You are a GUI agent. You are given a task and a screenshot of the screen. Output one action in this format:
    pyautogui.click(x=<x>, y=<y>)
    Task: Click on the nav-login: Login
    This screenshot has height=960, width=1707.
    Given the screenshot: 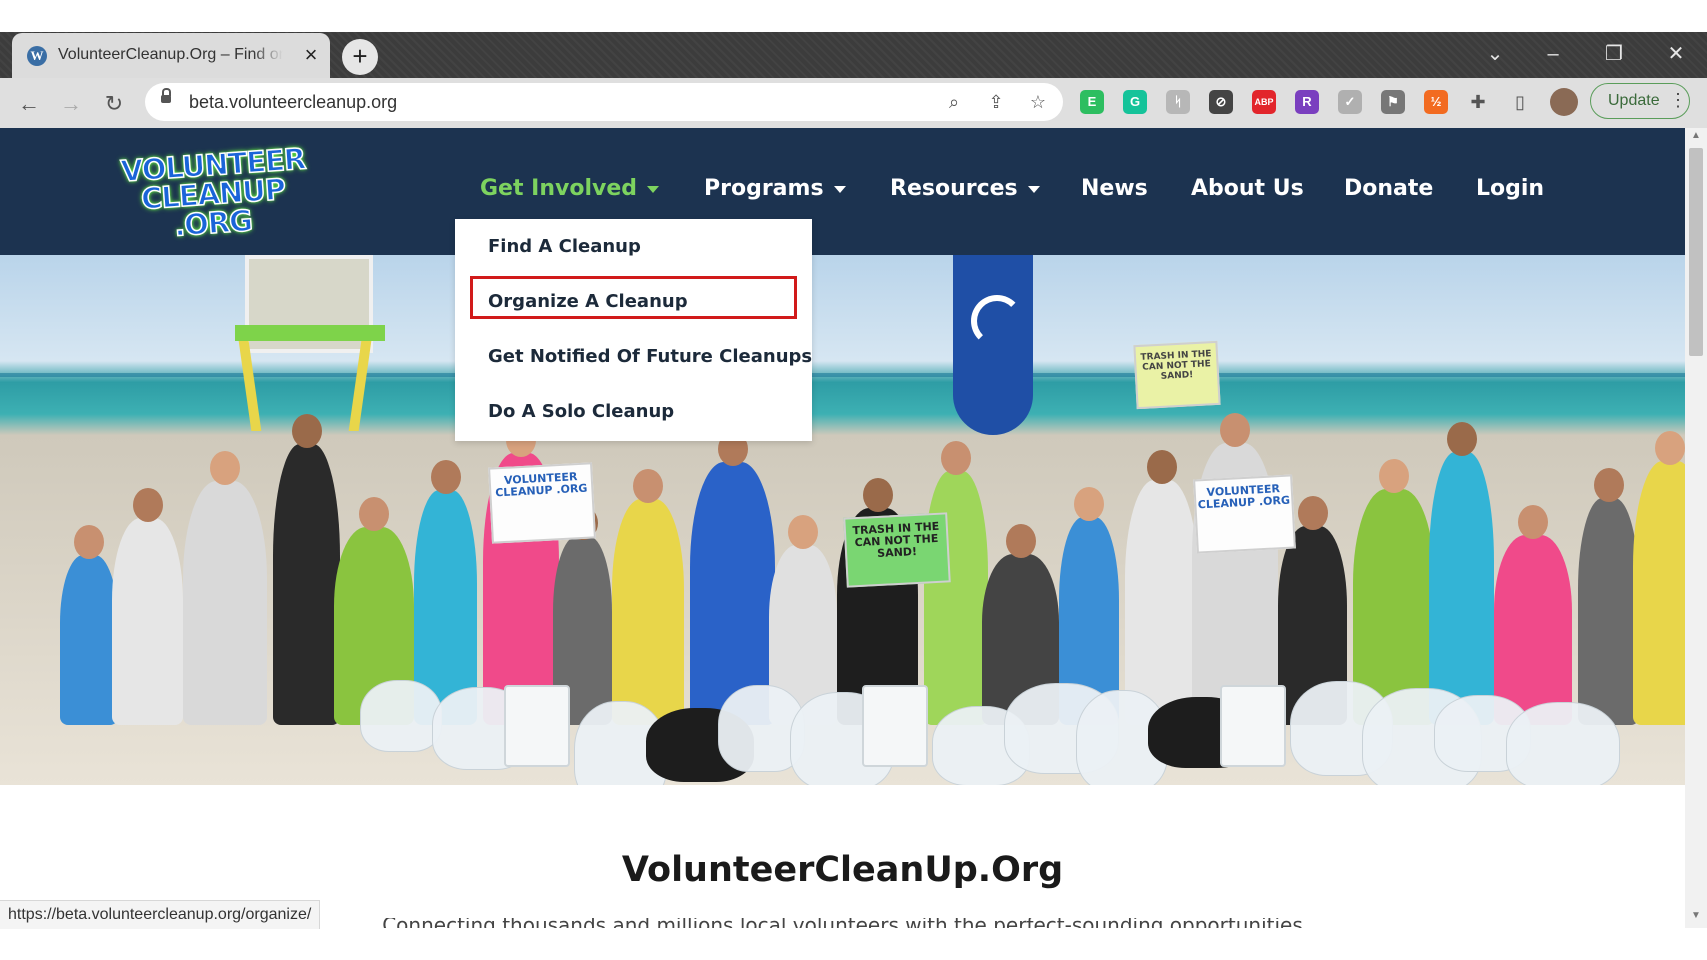 What is the action you would take?
    pyautogui.click(x=1510, y=188)
    